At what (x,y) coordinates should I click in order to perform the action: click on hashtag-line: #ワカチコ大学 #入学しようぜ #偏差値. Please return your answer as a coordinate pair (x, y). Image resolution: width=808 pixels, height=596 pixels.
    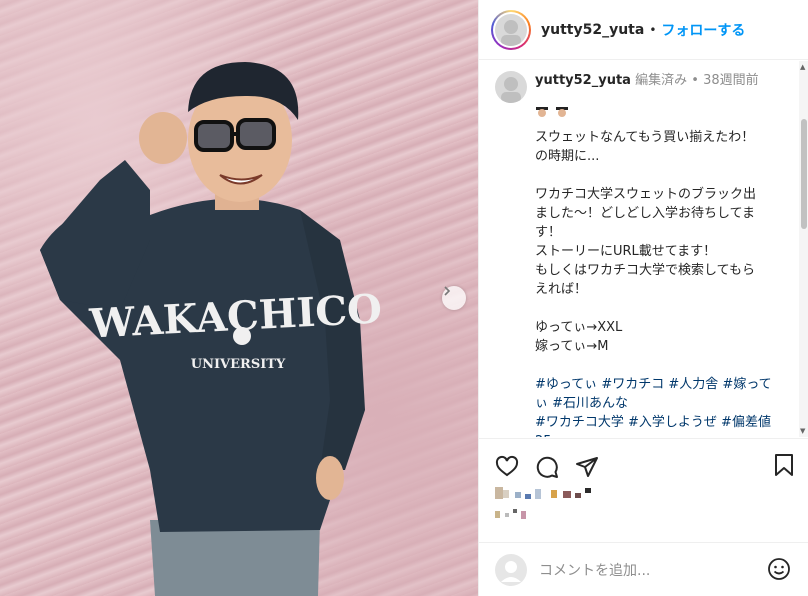
    Looking at the image, I should click on (660, 422).